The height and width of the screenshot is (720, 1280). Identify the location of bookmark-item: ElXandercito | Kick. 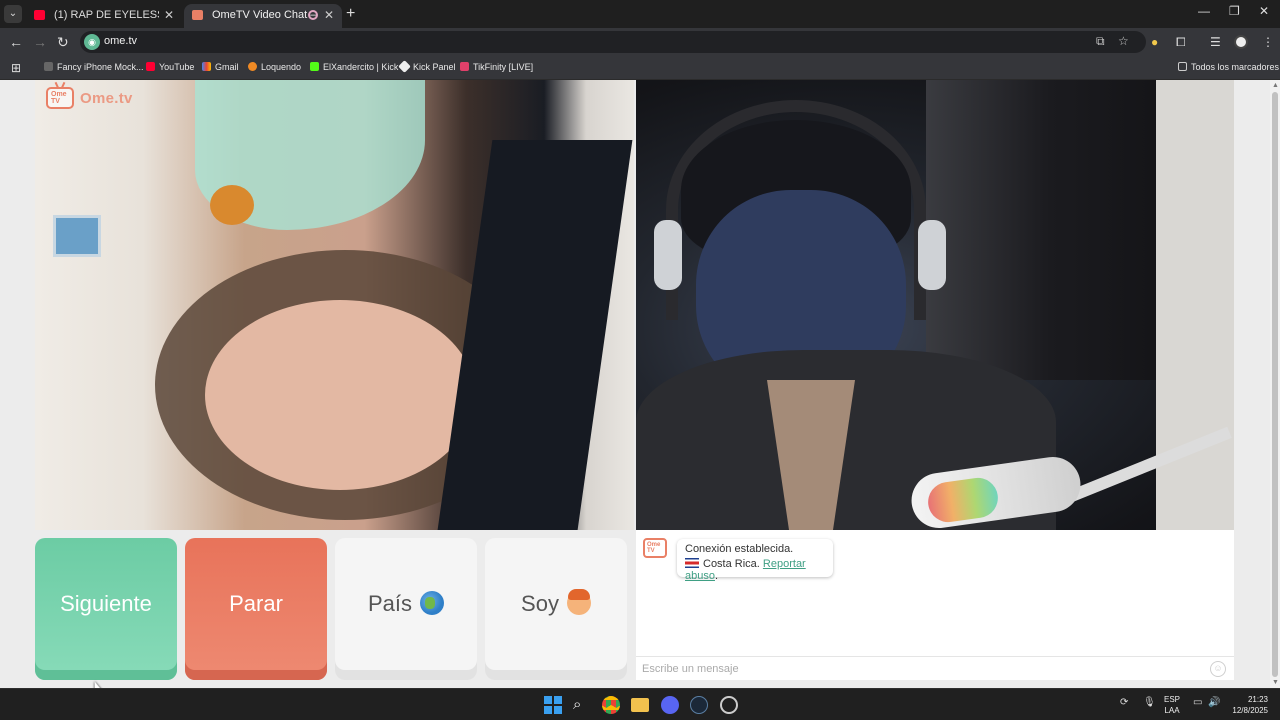
(354, 67).